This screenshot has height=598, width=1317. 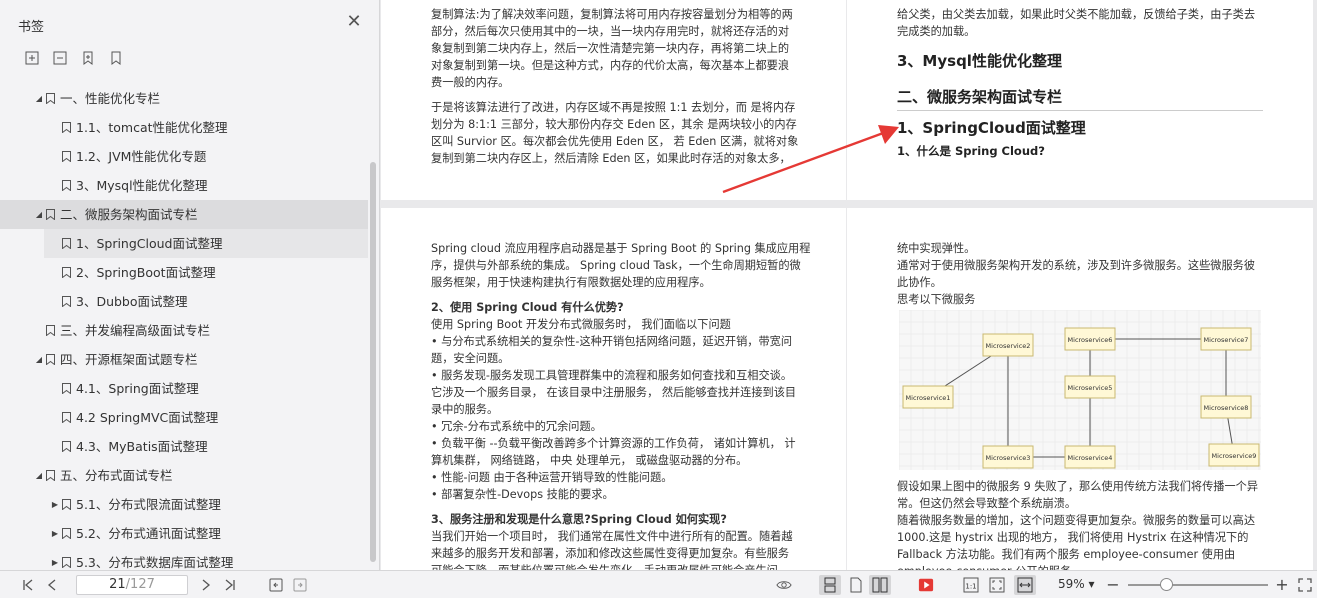 I want to click on first-page-icon, so click(x=28, y=585).